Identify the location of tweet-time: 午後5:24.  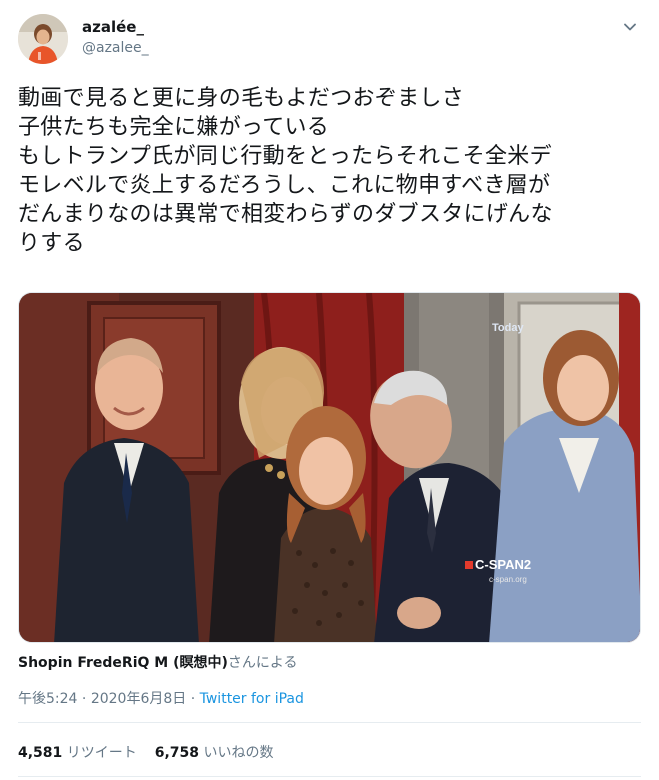
(47, 699).